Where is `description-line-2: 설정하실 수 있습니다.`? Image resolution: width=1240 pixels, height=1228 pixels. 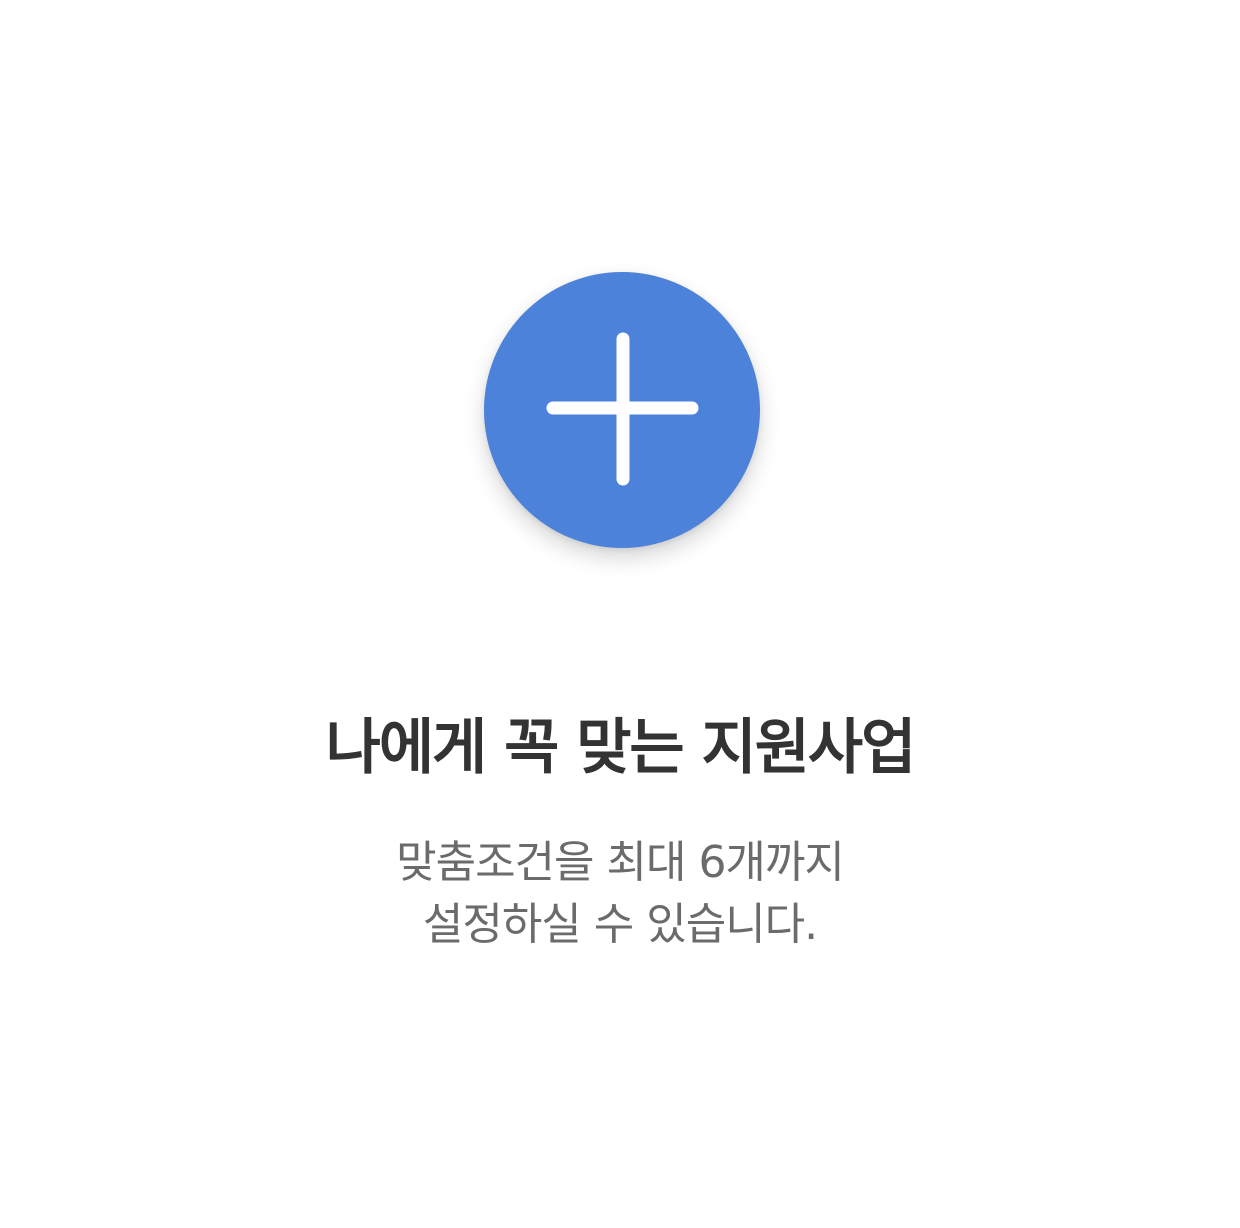 description-line-2: 설정하실 수 있습니다. is located at coordinates (620, 924).